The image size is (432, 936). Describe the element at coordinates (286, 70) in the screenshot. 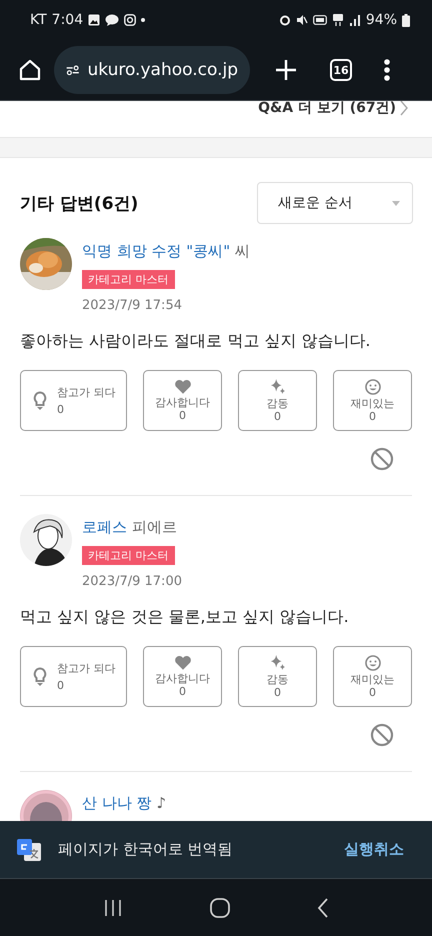

I see `new-tab-icon` at that location.